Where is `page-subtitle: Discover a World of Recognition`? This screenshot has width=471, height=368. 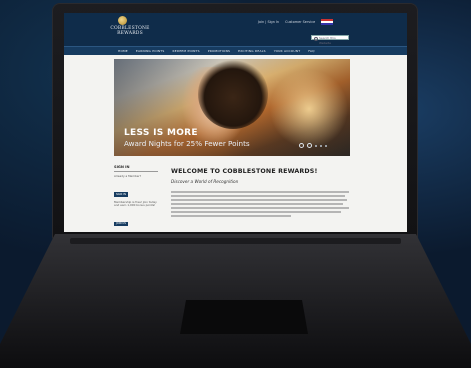
page-subtitle: Discover a World of Recognition is located at coordinates (205, 181).